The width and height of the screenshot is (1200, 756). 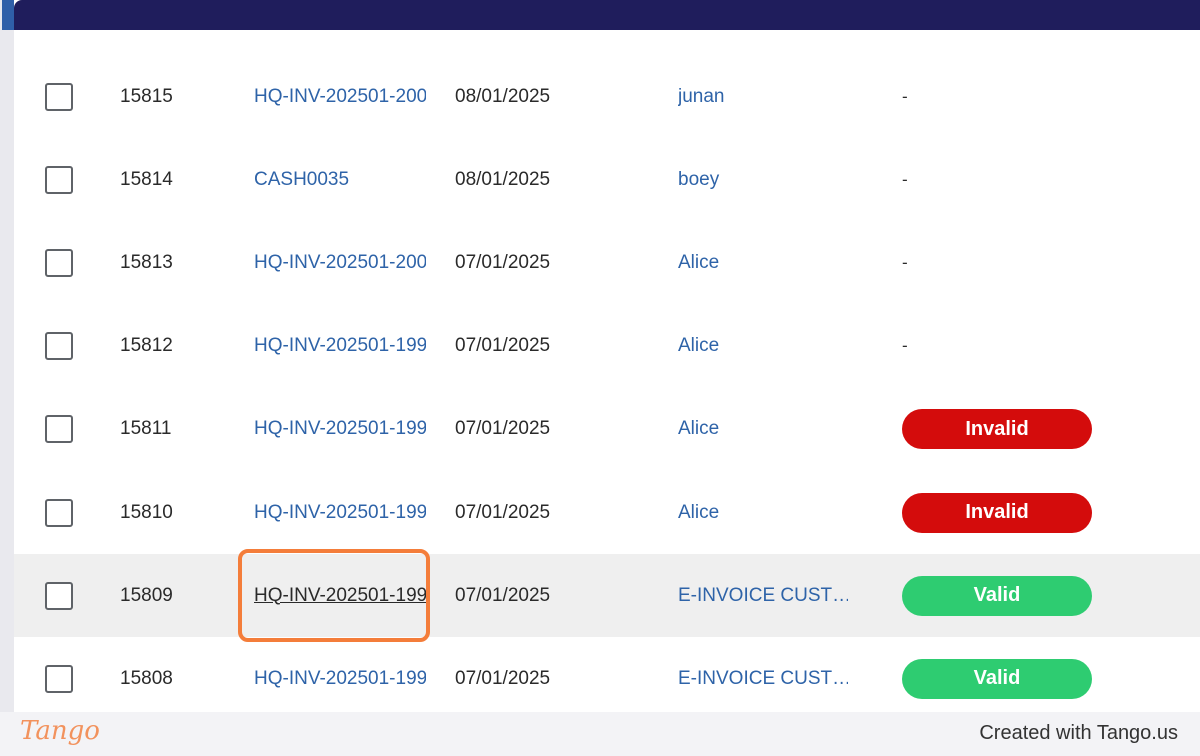 What do you see at coordinates (1078, 733) in the screenshot?
I see `created-with-text: Created with Tango.us` at bounding box center [1078, 733].